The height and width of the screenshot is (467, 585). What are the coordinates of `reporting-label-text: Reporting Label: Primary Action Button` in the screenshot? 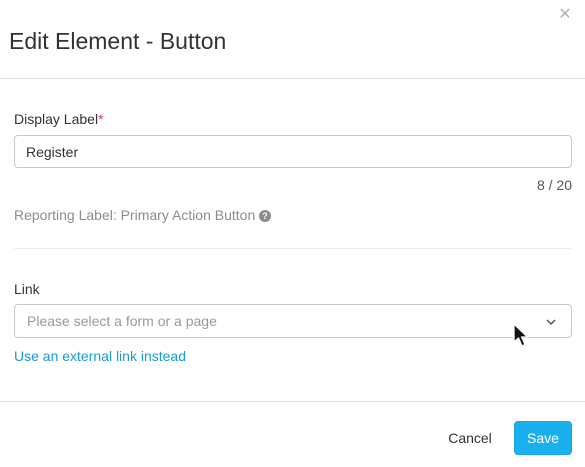 It's located at (135, 215).